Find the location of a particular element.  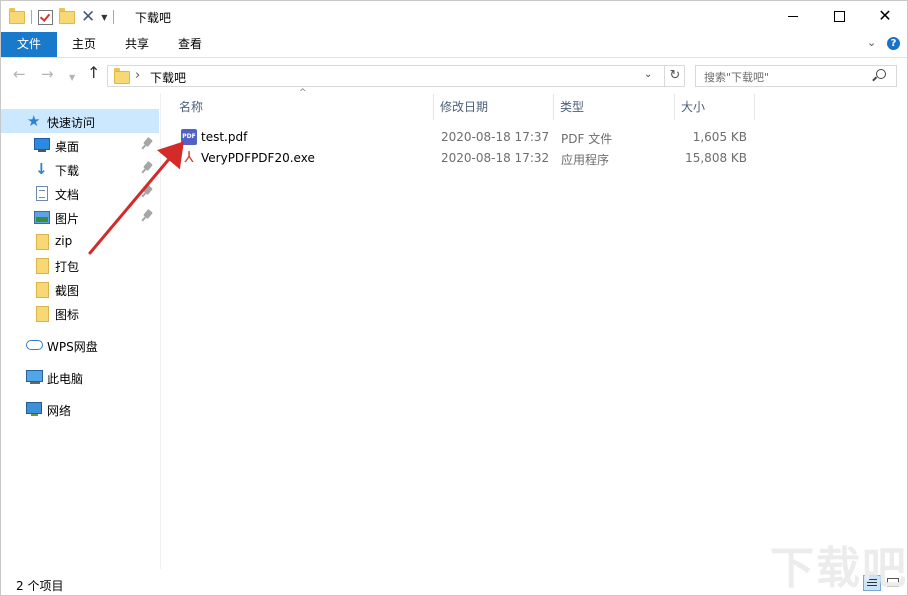

quick-access-toolbar: ✕ ▼ is located at coordinates (64, 17).